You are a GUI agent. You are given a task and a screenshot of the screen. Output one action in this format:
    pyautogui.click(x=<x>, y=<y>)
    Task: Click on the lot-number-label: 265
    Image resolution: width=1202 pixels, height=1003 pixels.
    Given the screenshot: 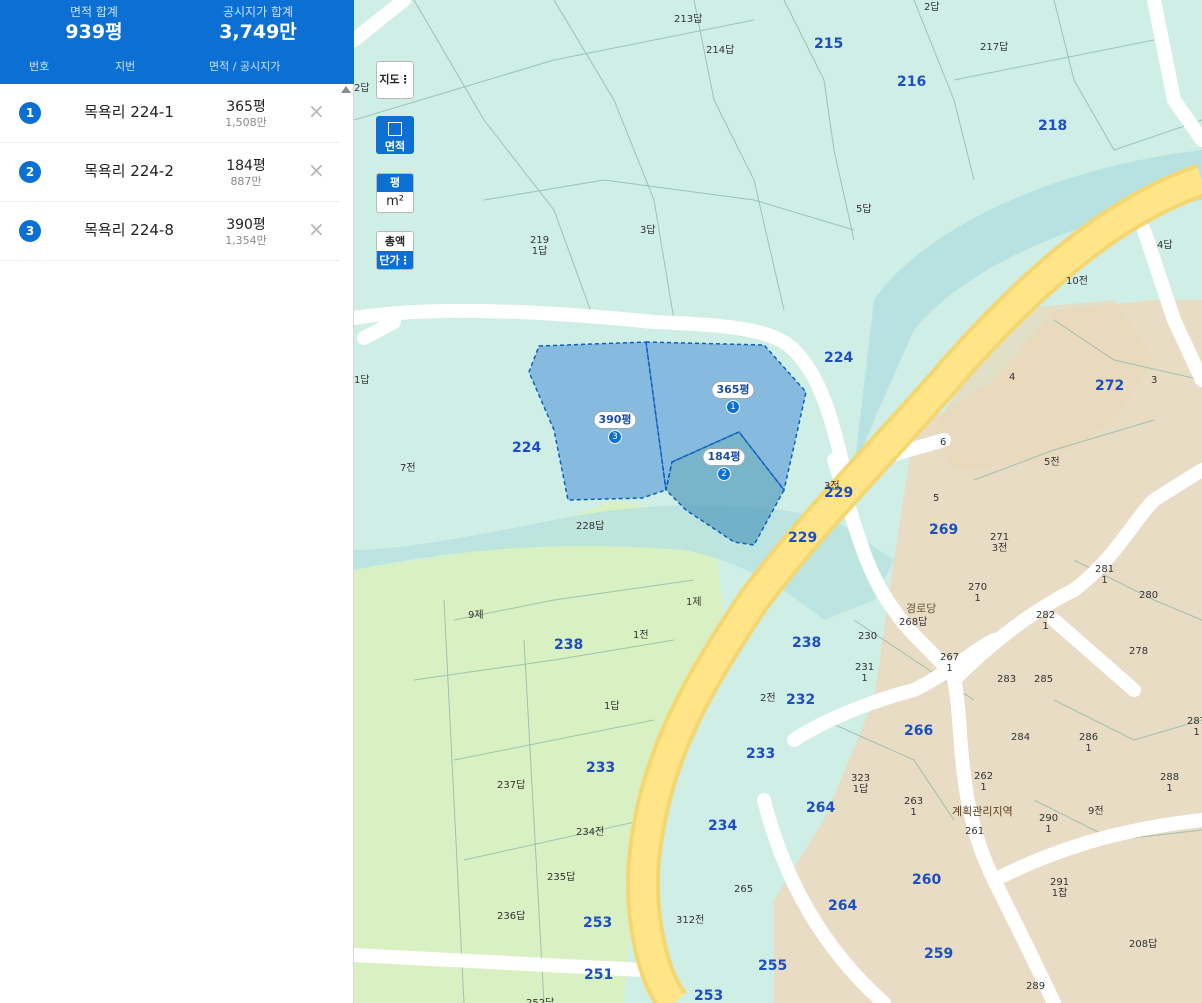 What is the action you would take?
    pyautogui.click(x=744, y=889)
    